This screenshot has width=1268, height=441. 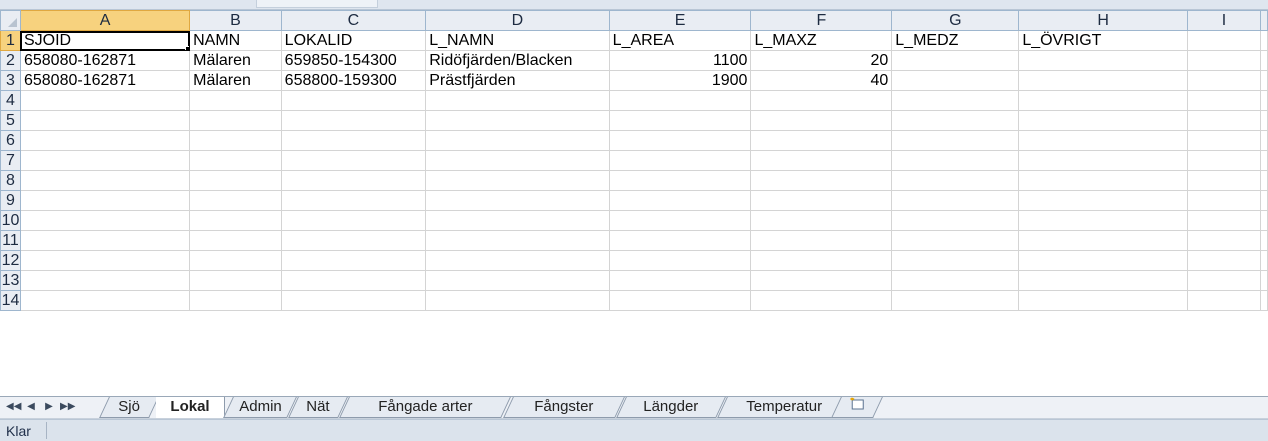 What do you see at coordinates (1224, 240) in the screenshot?
I see `cell-i11` at bounding box center [1224, 240].